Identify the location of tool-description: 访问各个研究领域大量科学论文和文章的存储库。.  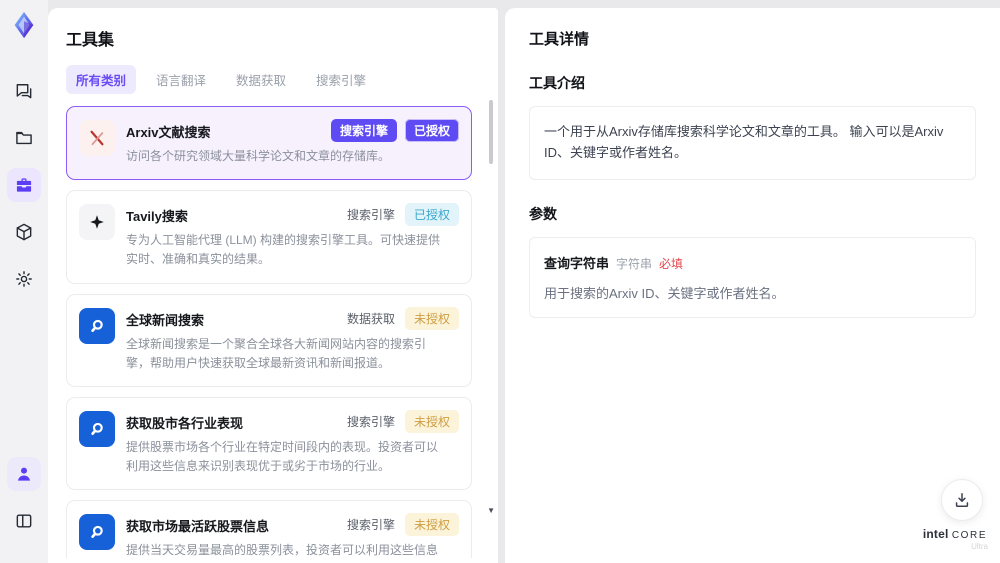
(258, 156).